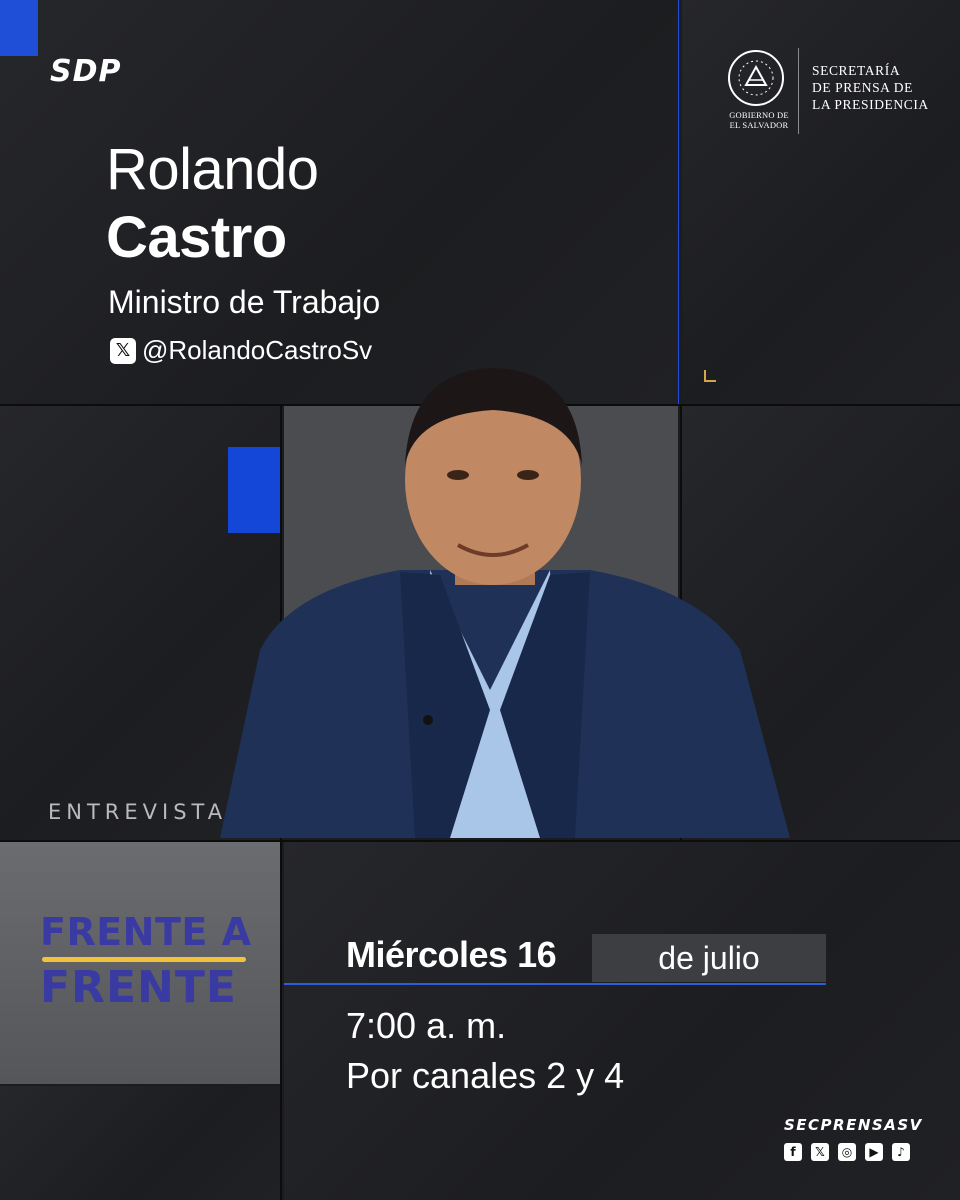  Describe the element at coordinates (862, 87) in the screenshot. I see `gov-title-line: DE PRENSA DE` at that location.